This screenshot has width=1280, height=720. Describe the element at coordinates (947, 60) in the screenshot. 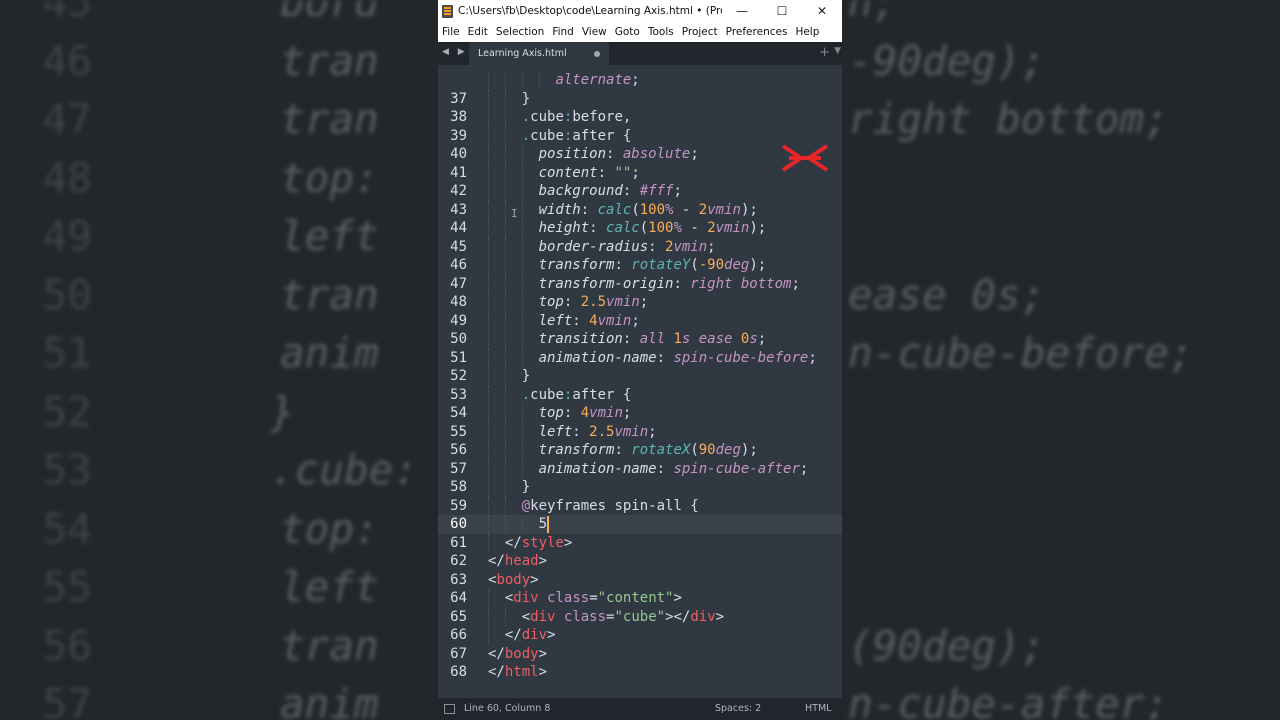

I see `background-code-text-right: -90deg);` at that location.